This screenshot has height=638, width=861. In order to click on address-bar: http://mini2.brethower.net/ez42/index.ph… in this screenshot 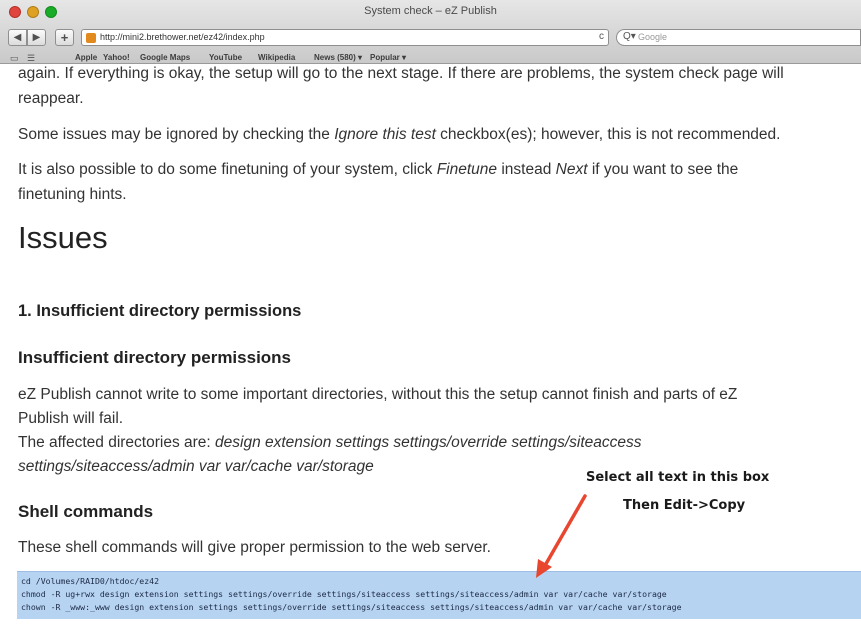, I will do `click(345, 37)`.